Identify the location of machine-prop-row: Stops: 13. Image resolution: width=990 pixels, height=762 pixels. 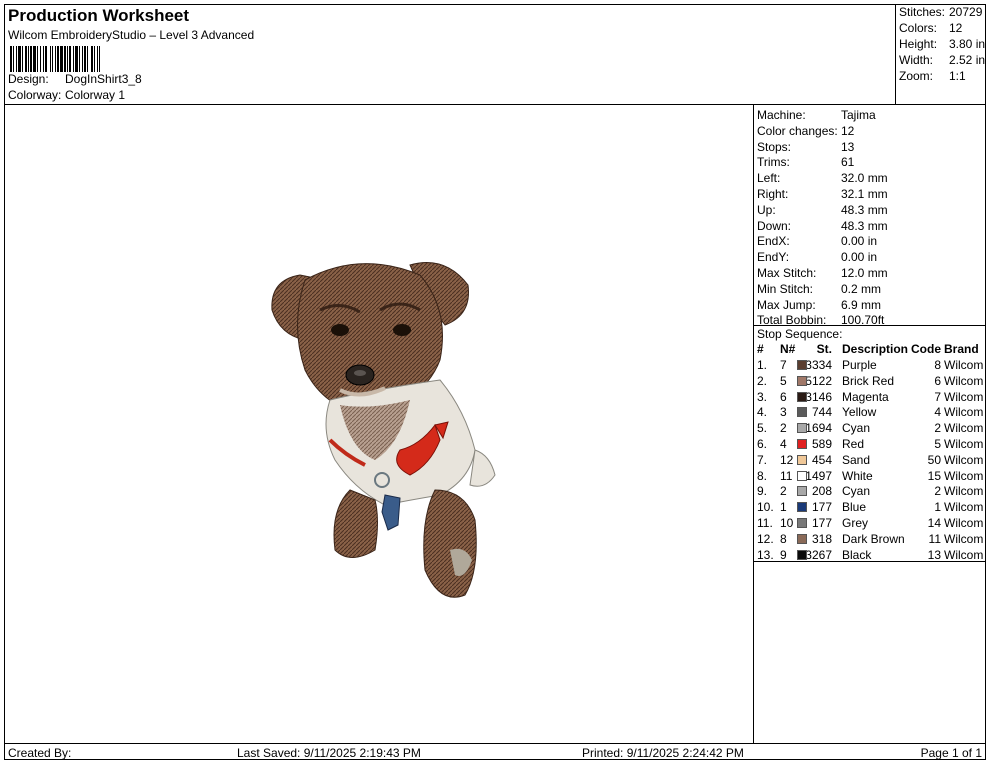
(805, 147).